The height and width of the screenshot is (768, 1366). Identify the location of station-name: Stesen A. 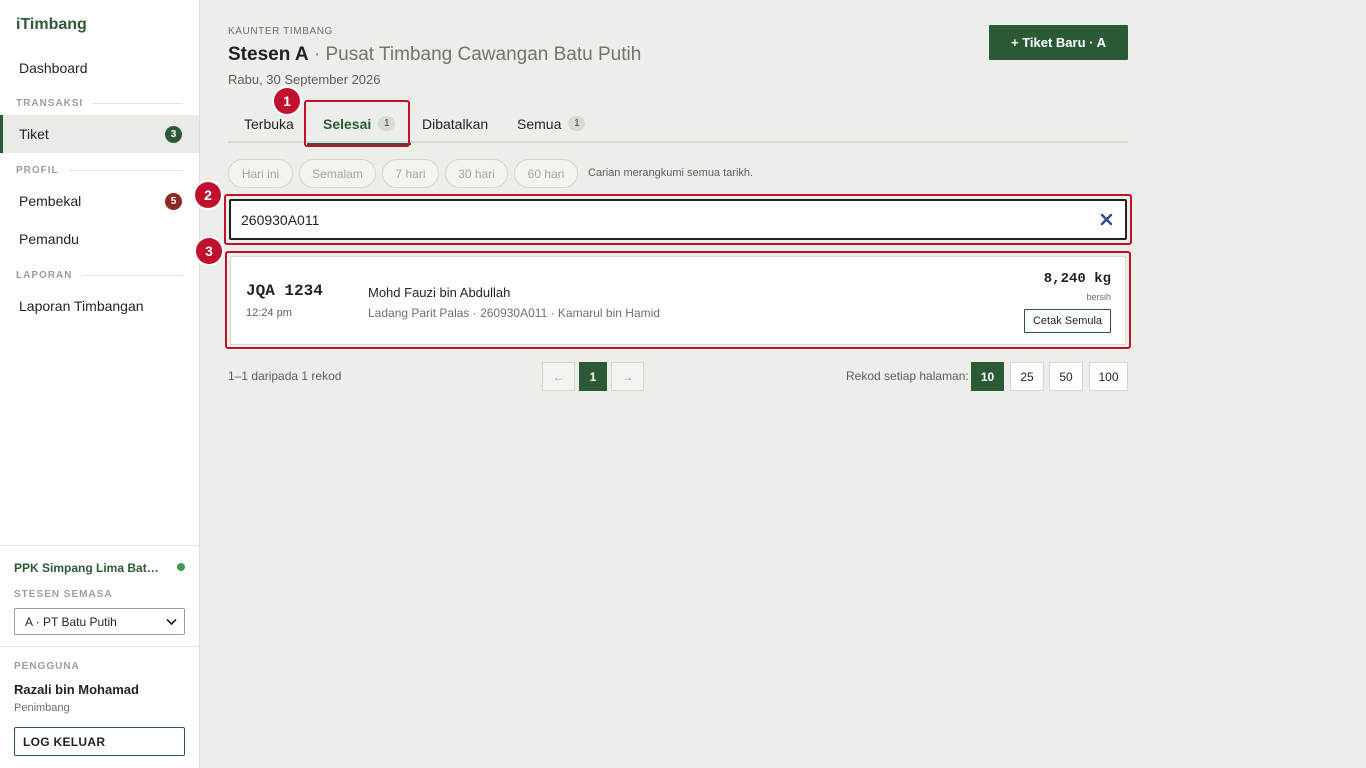
(268, 54).